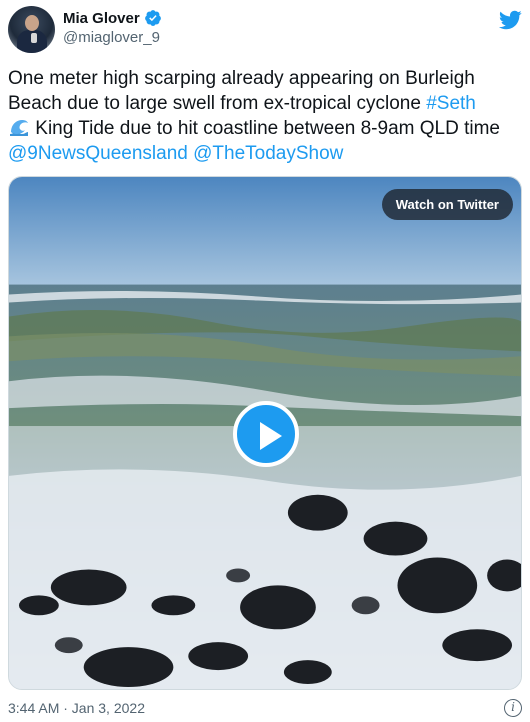 The image size is (530, 722). Describe the element at coordinates (513, 708) in the screenshot. I see `info-icon: i` at that location.